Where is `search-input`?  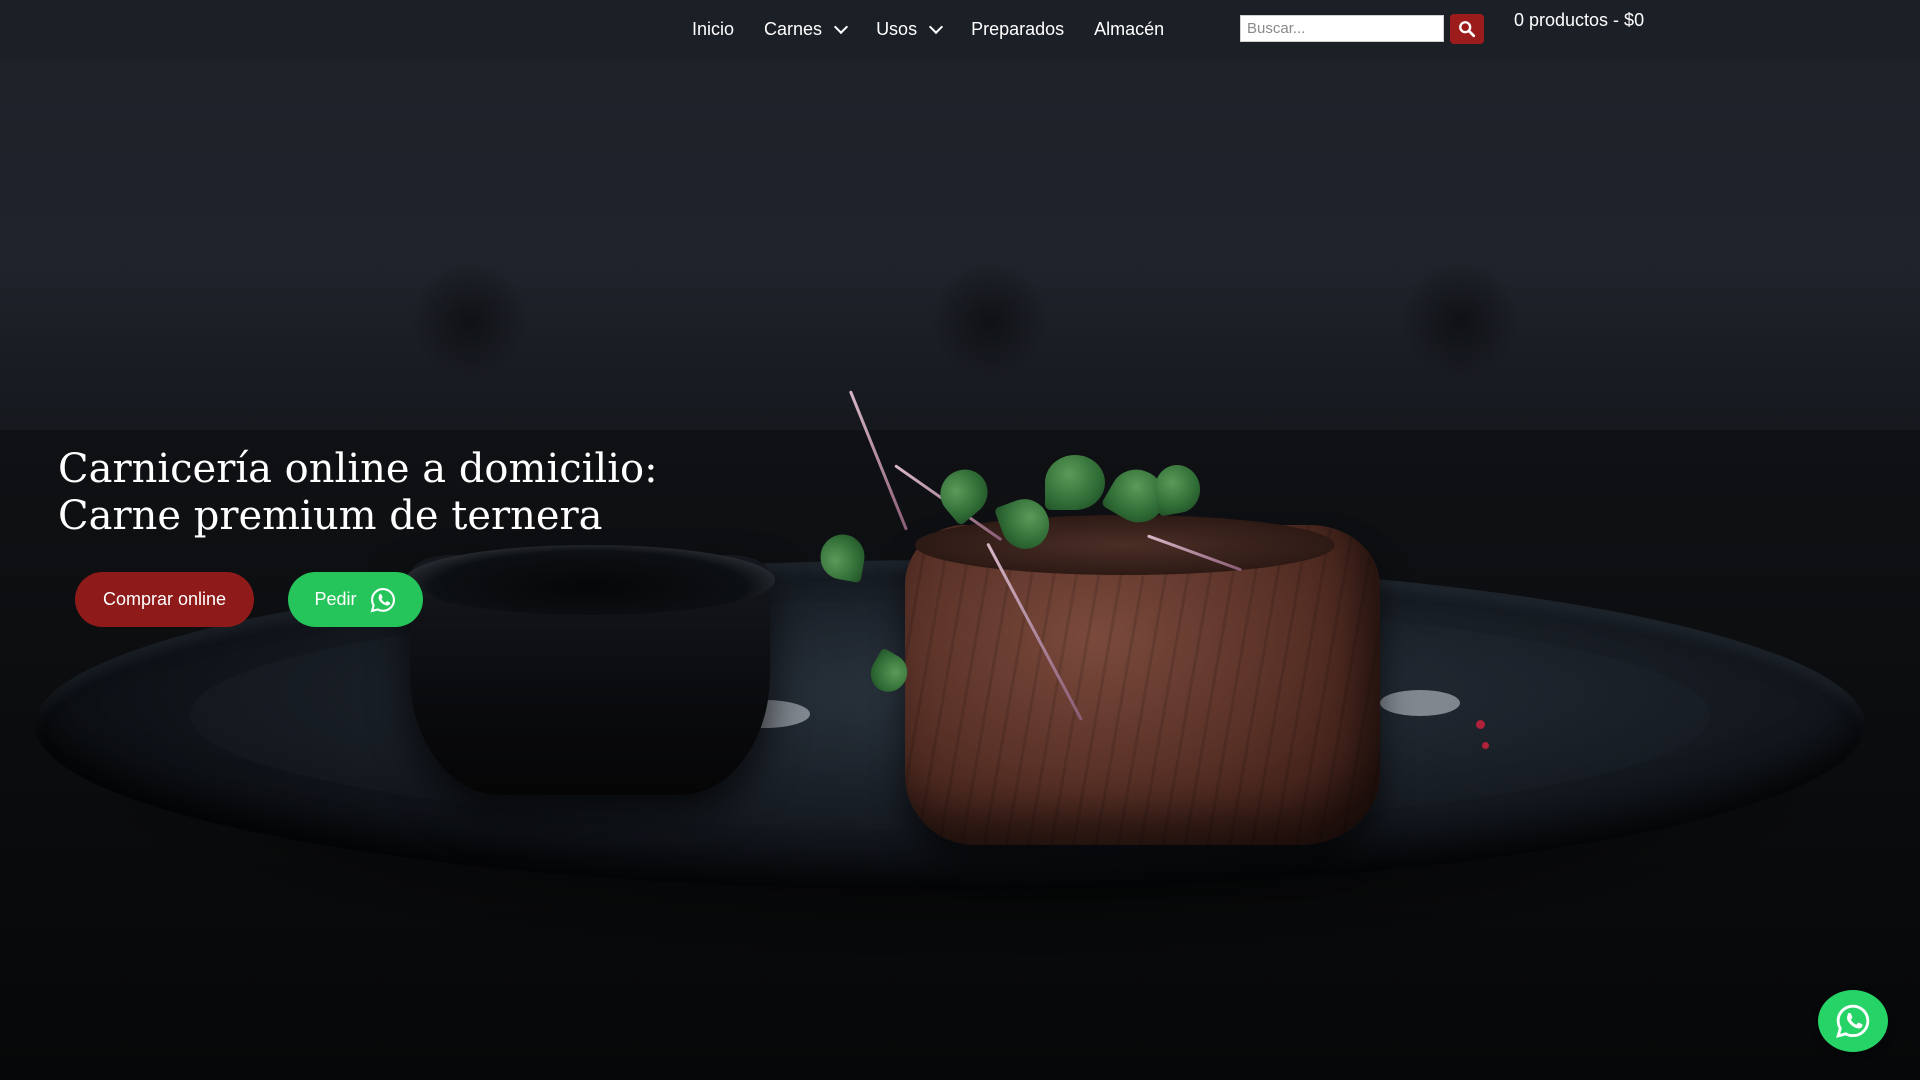
search-input is located at coordinates (1342, 28).